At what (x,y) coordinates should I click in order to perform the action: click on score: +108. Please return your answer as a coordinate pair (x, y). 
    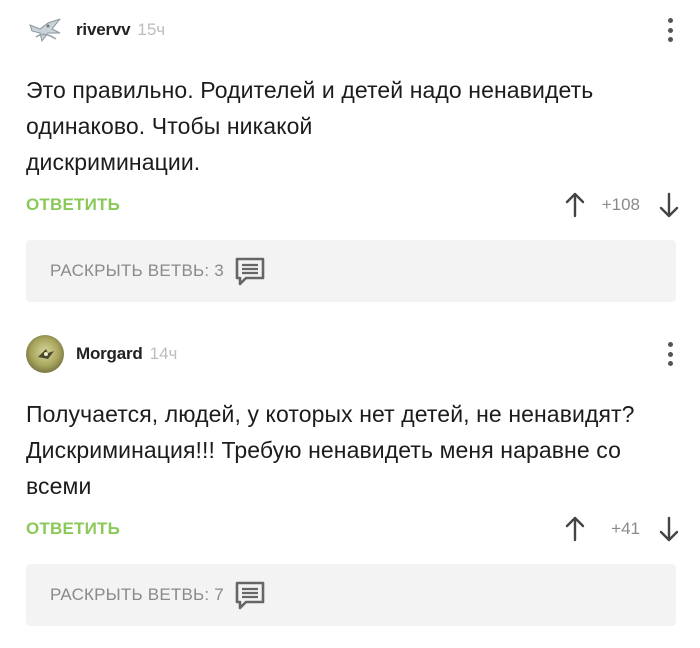
    Looking at the image, I should click on (620, 204).